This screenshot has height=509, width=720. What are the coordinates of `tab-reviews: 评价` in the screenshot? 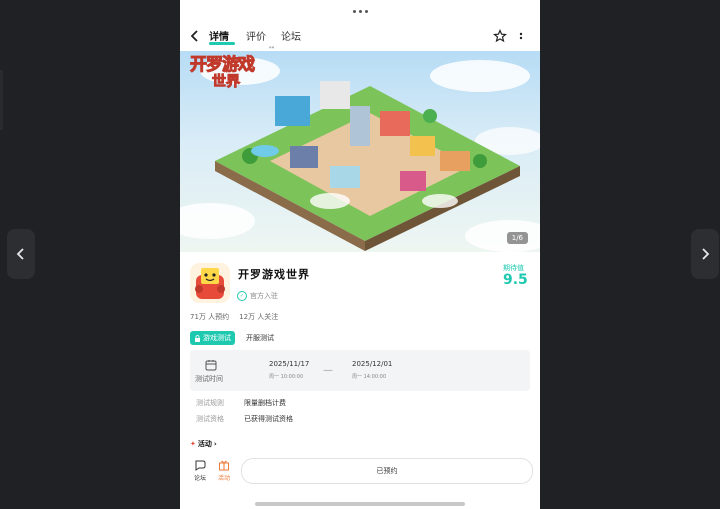 It's located at (256, 35).